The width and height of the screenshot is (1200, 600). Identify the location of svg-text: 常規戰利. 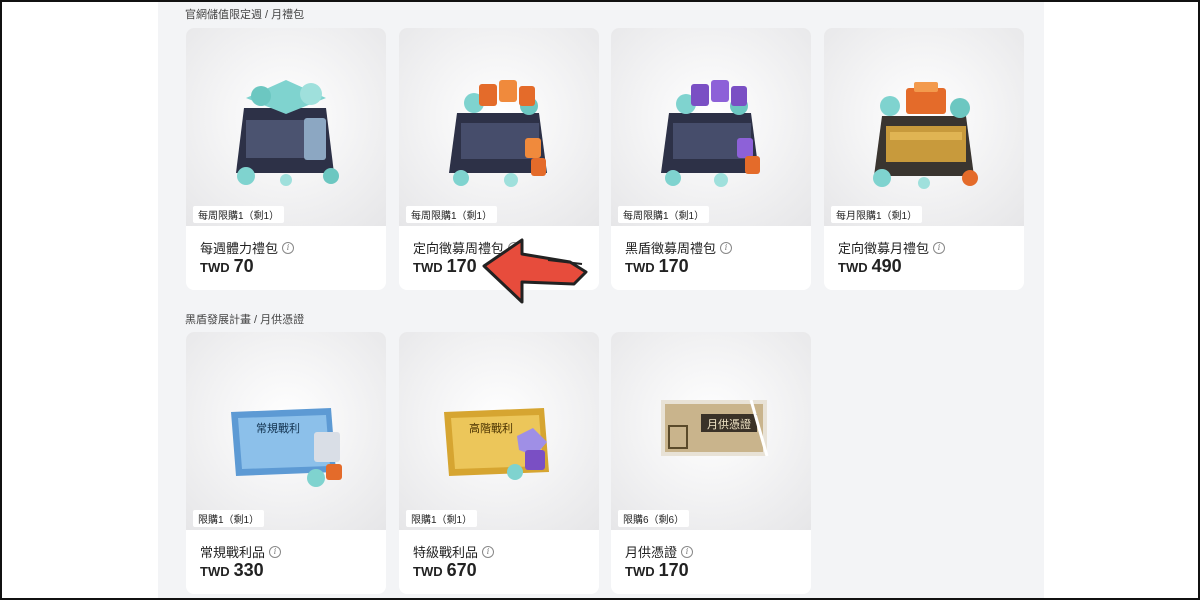
(278, 428).